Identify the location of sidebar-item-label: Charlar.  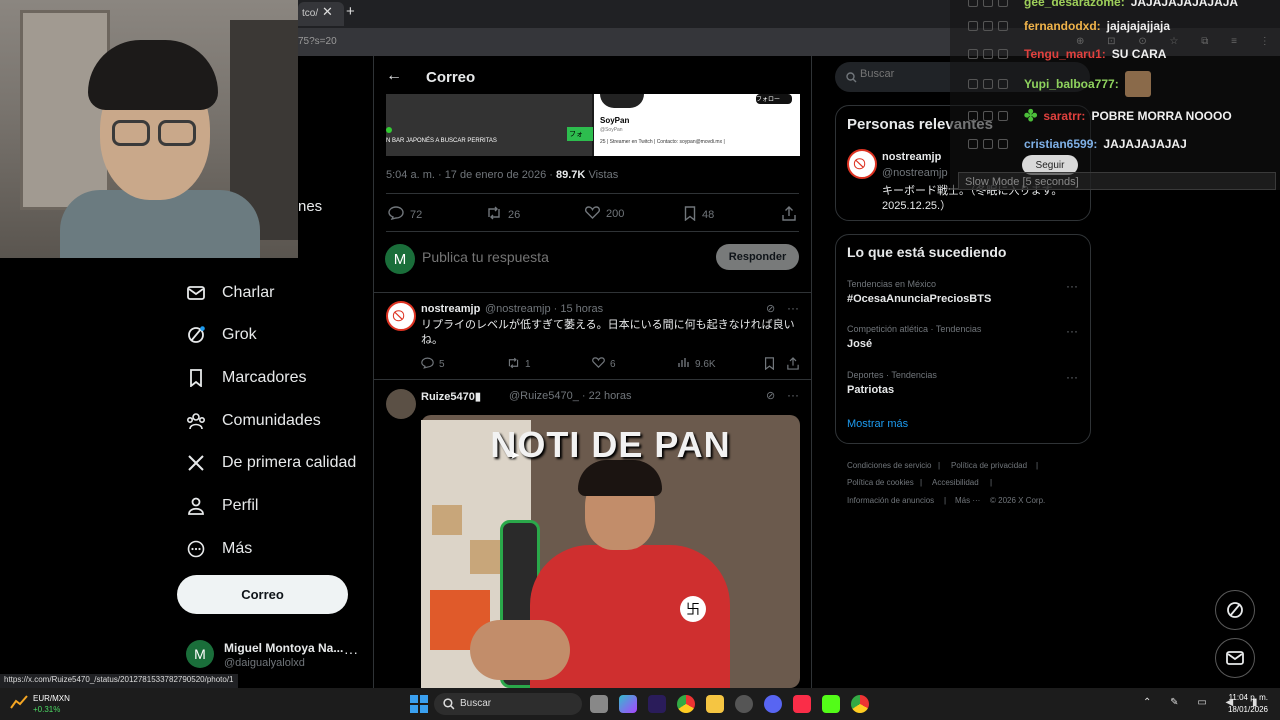
(248, 292).